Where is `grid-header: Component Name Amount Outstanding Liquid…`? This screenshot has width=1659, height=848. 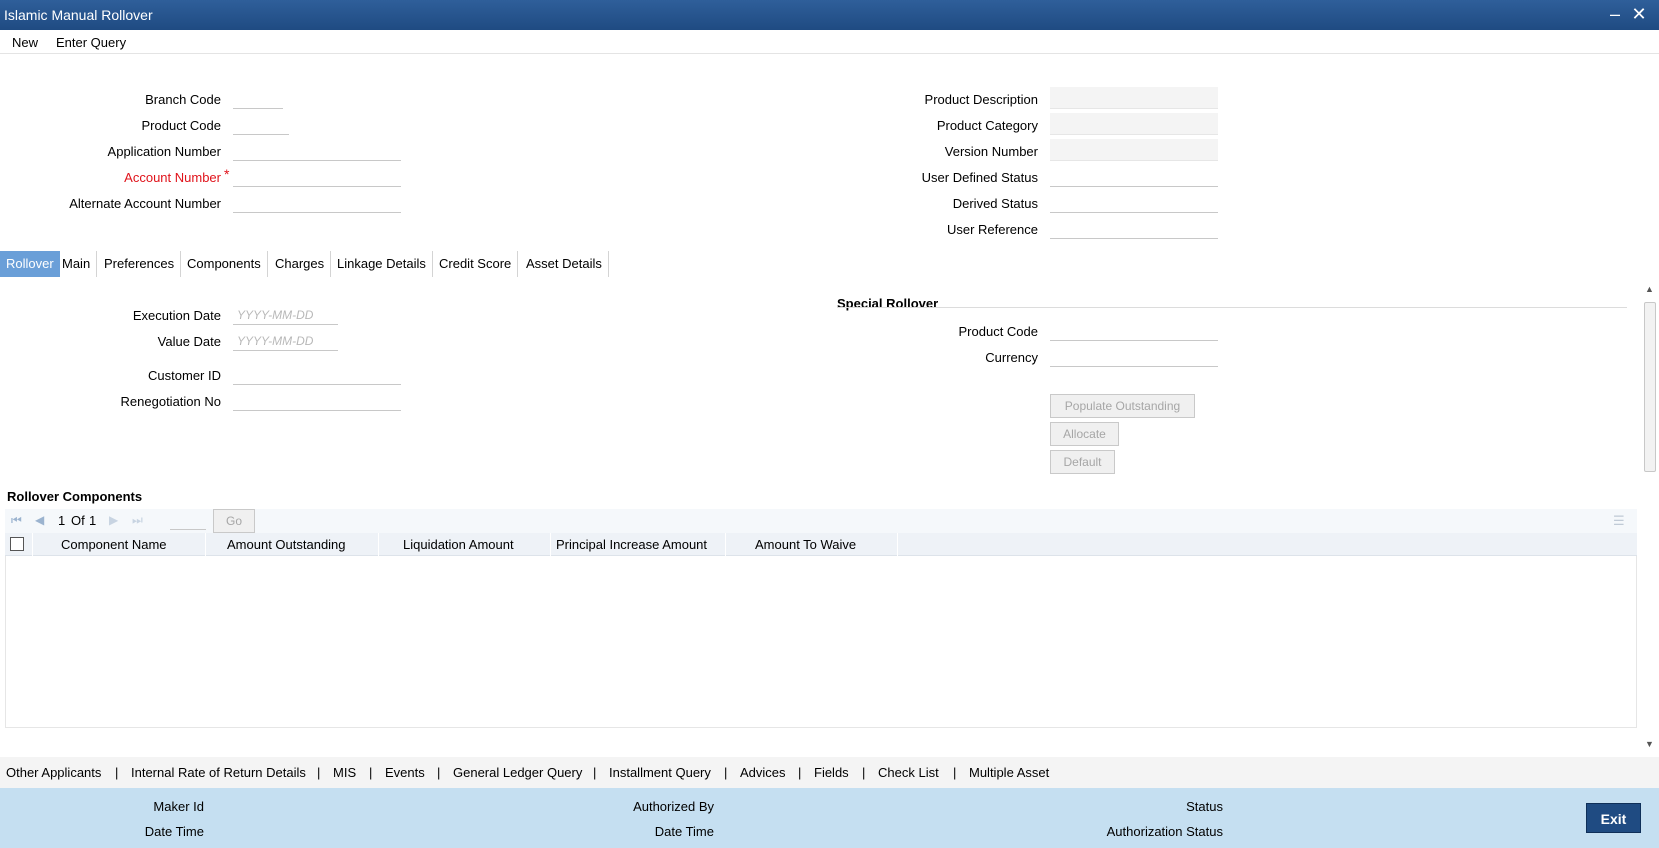
grid-header: Component Name Amount Outstanding Liquid… is located at coordinates (821, 544).